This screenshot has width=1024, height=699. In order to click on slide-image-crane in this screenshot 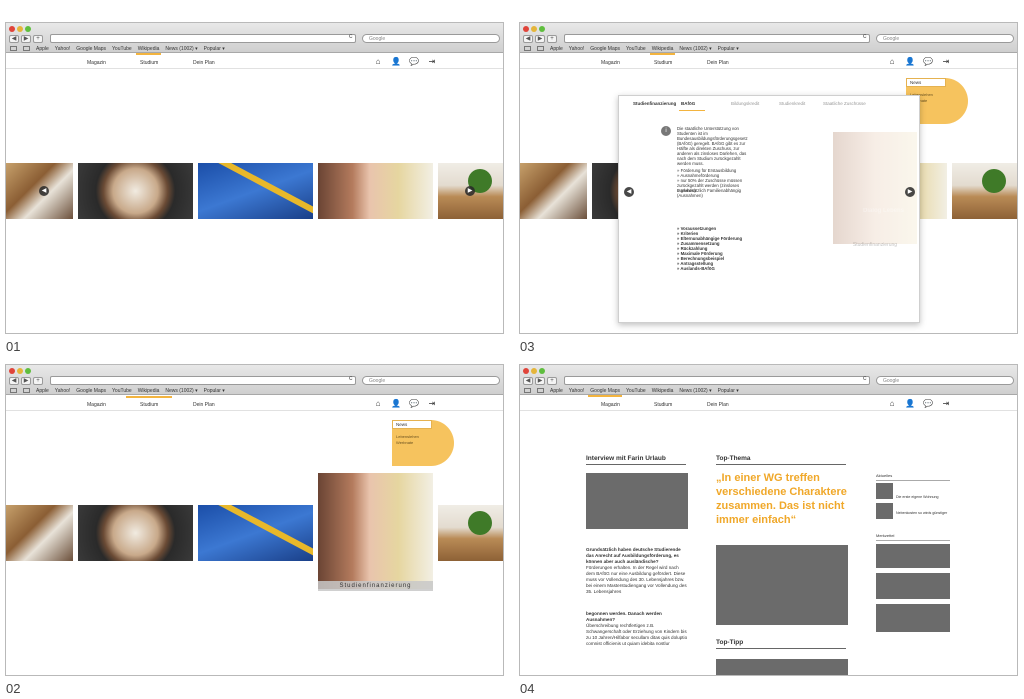, I will do `click(255, 533)`.